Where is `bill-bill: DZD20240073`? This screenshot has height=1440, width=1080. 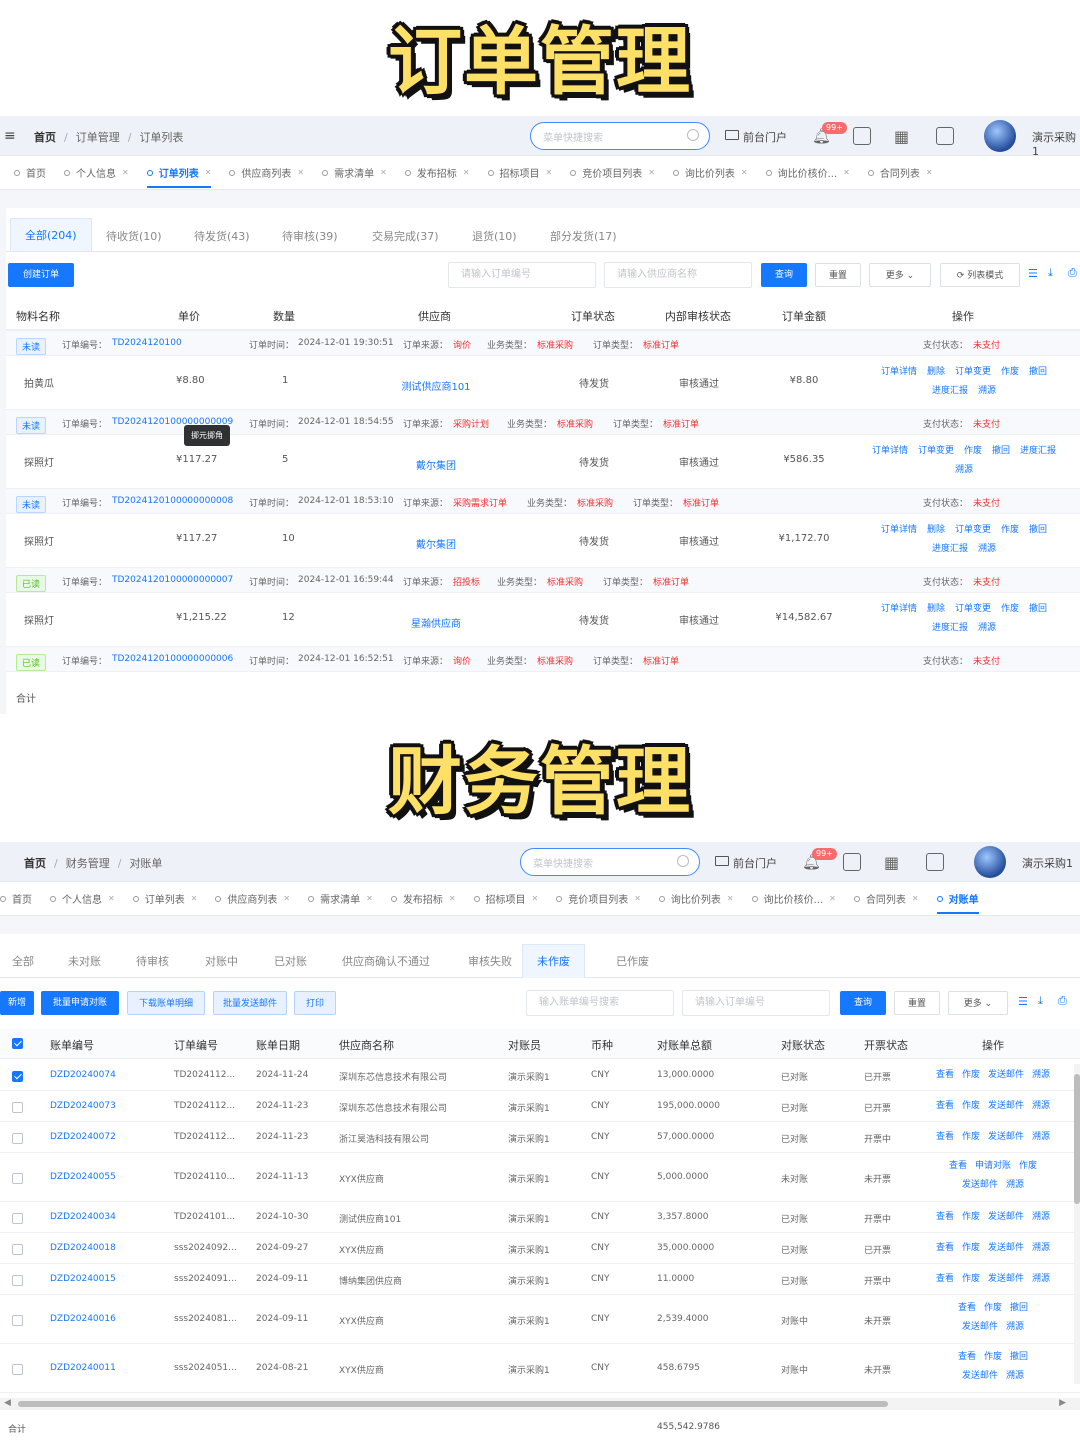 bill-bill: DZD20240073 is located at coordinates (83, 1106).